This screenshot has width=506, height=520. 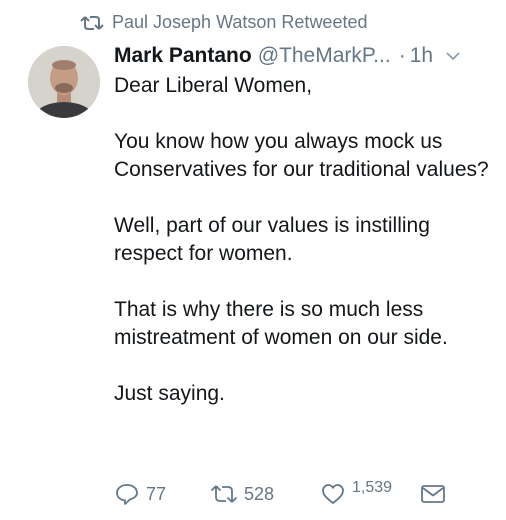 What do you see at coordinates (156, 493) in the screenshot?
I see `reply-count: 77` at bounding box center [156, 493].